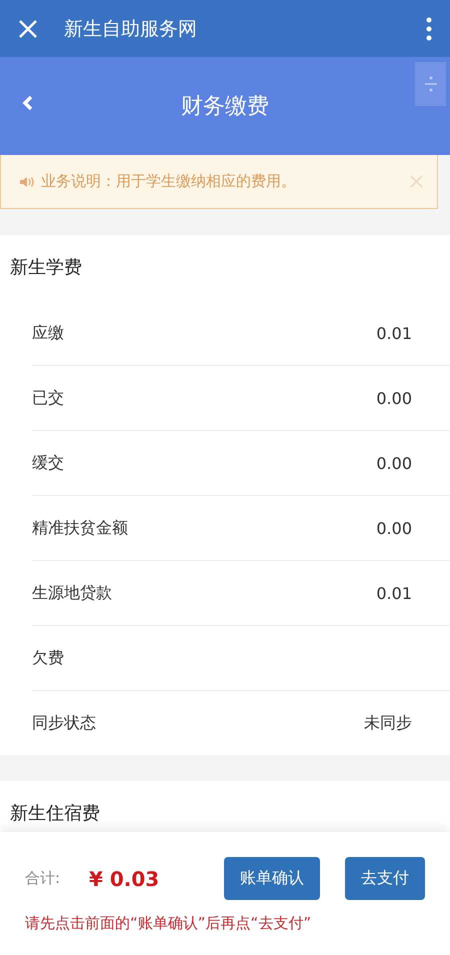  What do you see at coordinates (225, 107) in the screenshot?
I see `page-title: 财务缴费` at bounding box center [225, 107].